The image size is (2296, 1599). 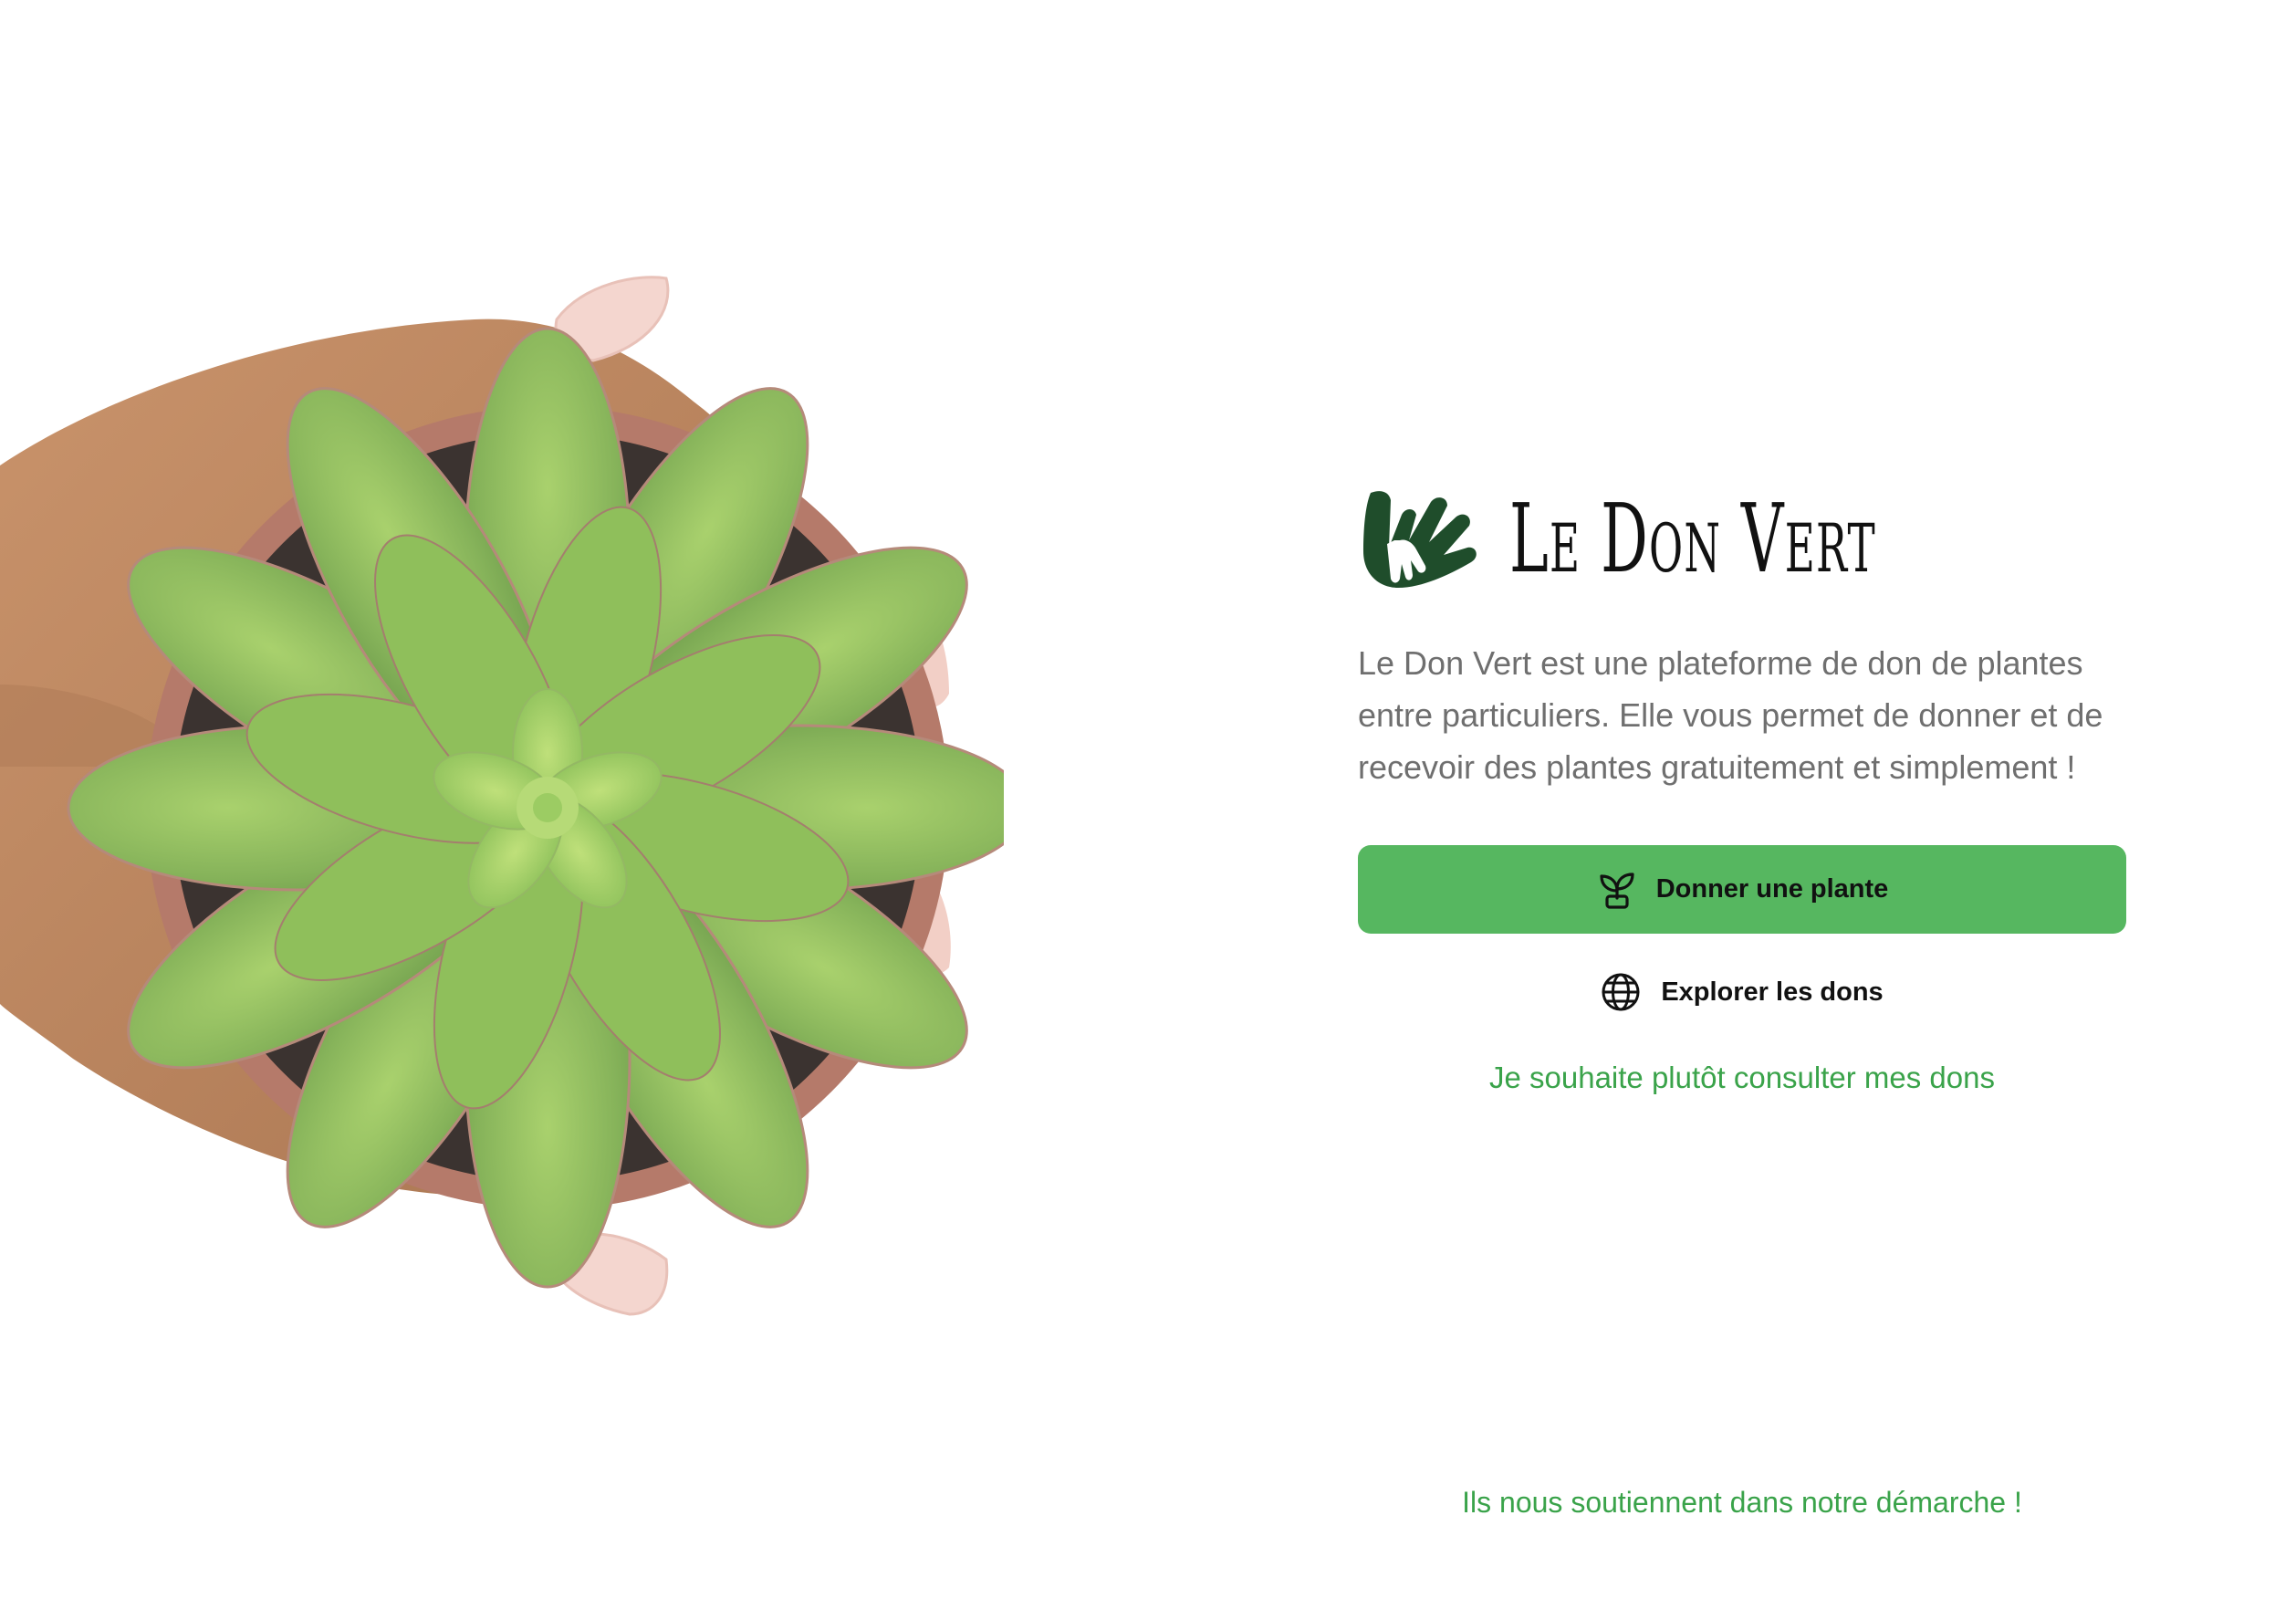 I want to click on hands-leaf-logo-icon, so click(x=1420, y=539).